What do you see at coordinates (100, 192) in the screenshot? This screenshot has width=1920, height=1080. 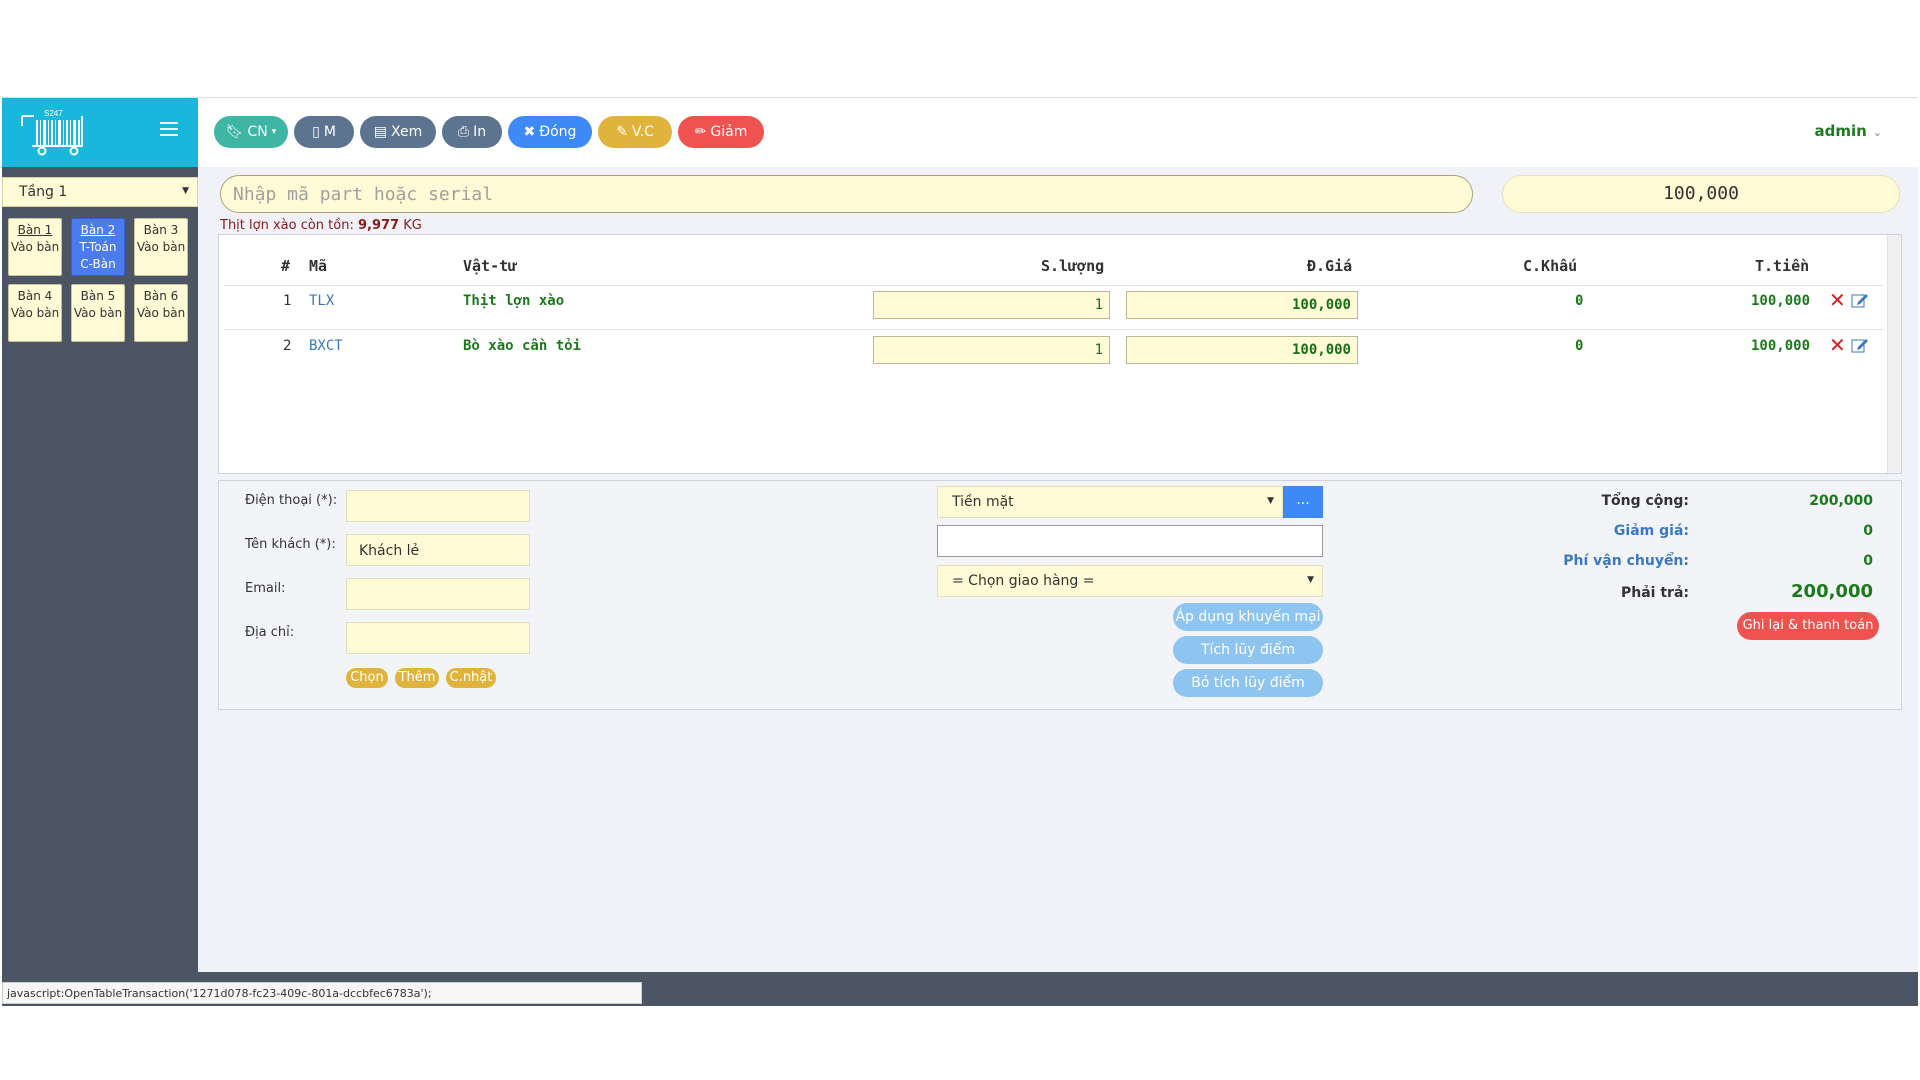 I see `floor-select: Tầng 1 ▼` at bounding box center [100, 192].